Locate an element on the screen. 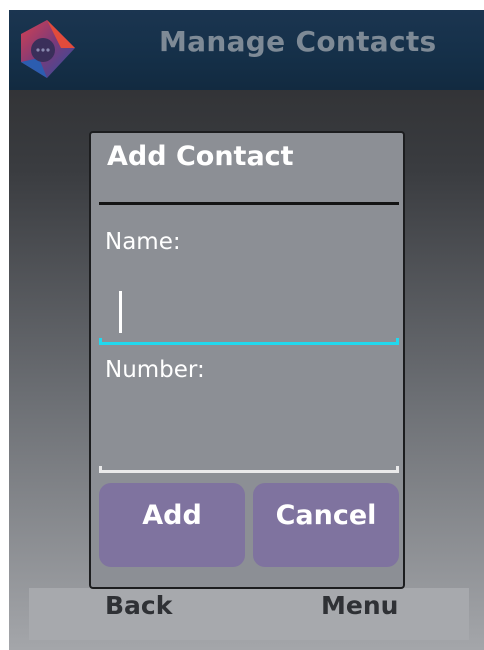 The image size is (484, 650). app-chat-logo-icon is located at coordinates (48, 49).